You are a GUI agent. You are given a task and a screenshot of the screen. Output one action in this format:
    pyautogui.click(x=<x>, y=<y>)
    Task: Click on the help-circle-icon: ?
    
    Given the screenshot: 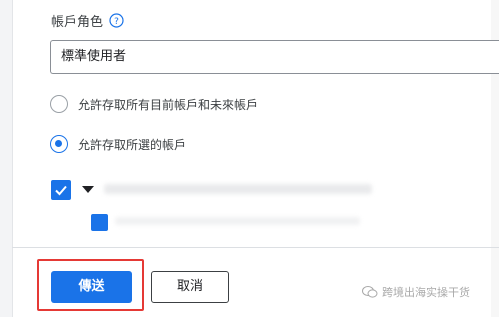 What is the action you would take?
    pyautogui.click(x=116, y=20)
    